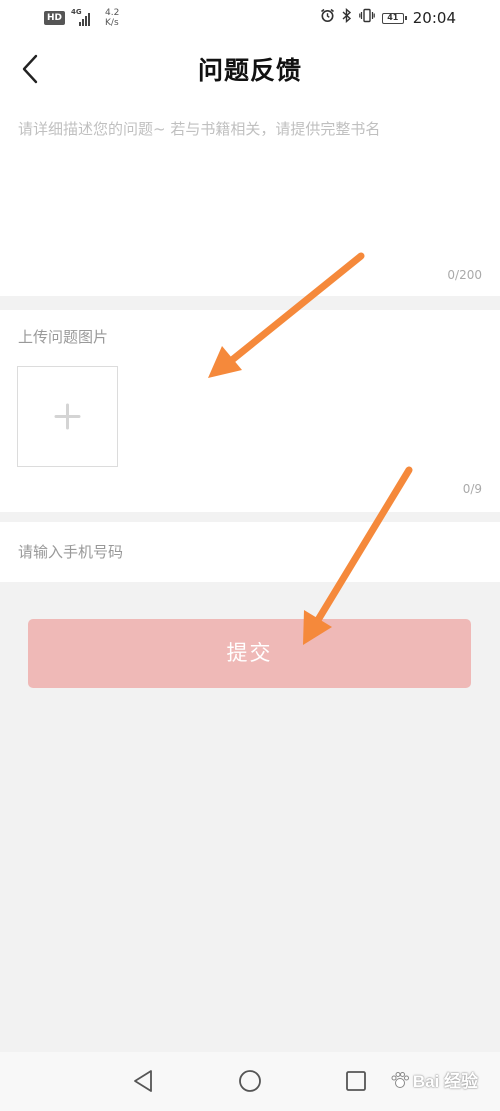 The width and height of the screenshot is (500, 1111). I want to click on phone-input, so click(251, 552).